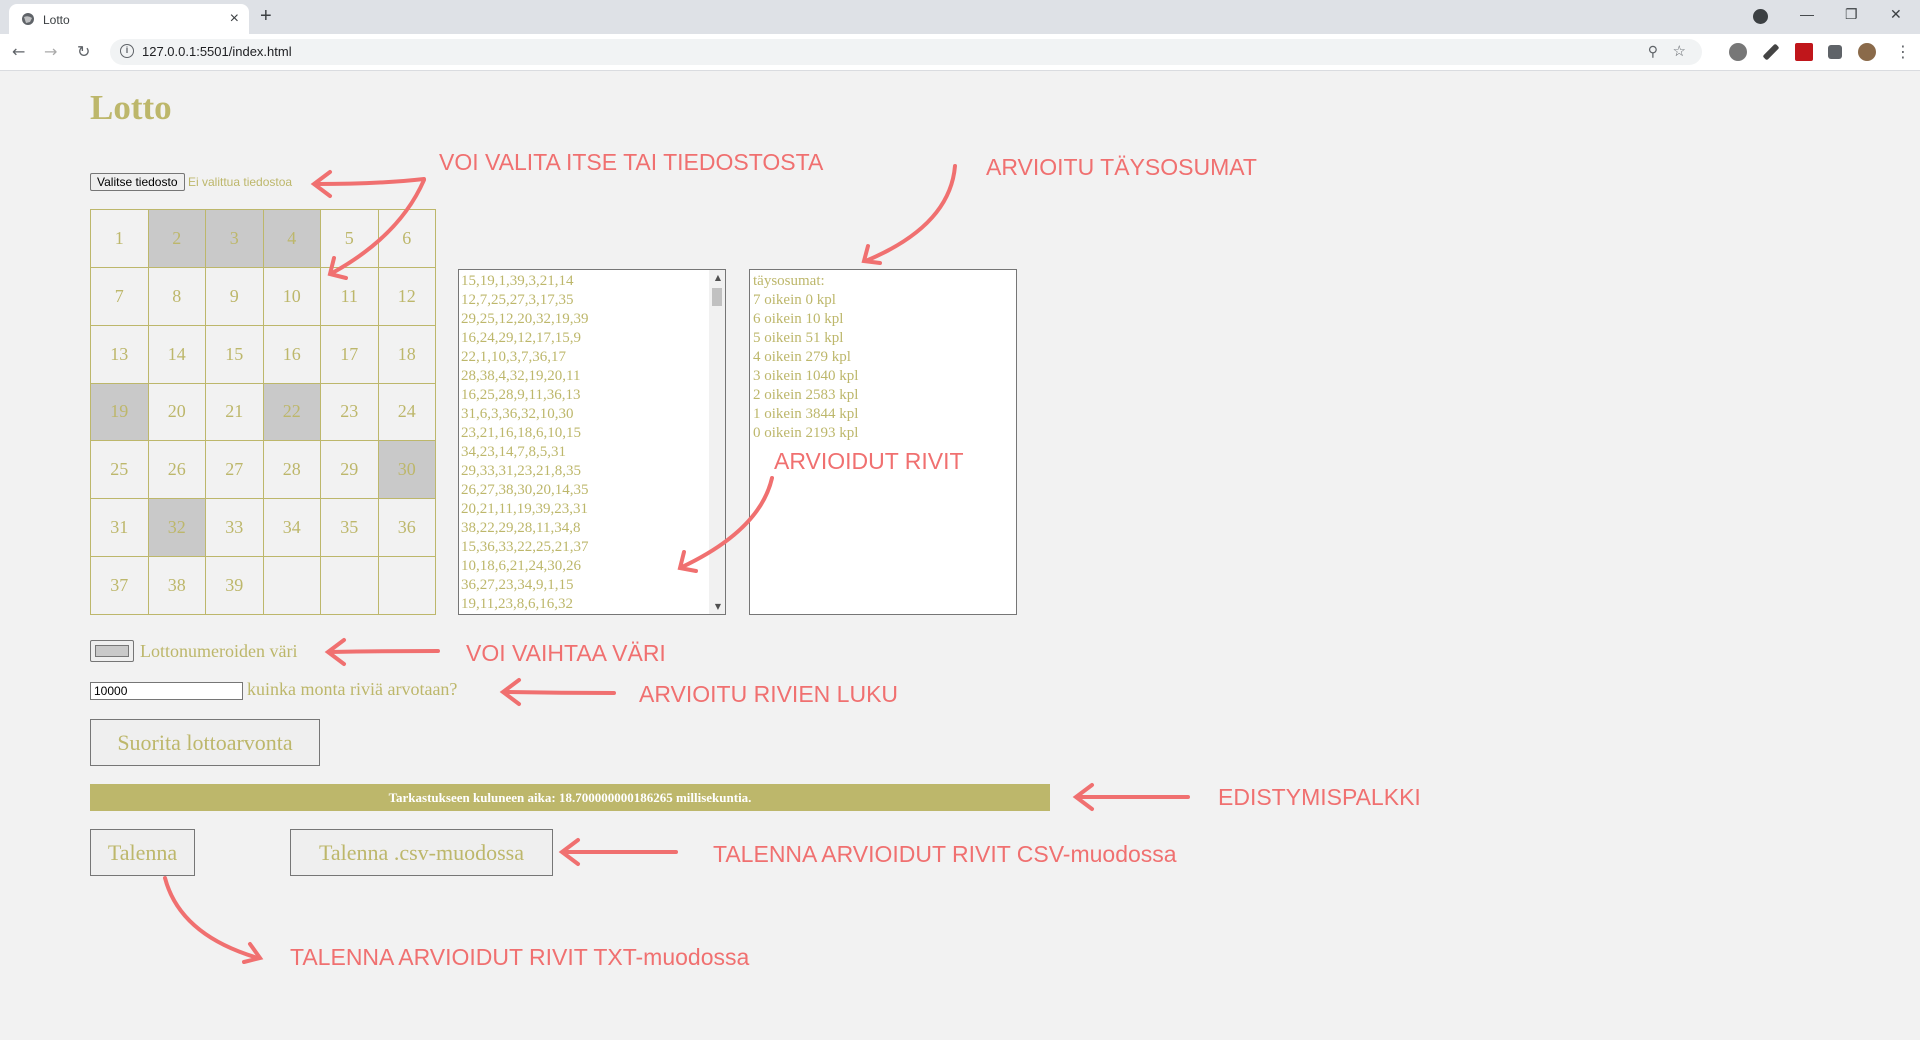 The height and width of the screenshot is (1040, 1920). Describe the element at coordinates (177, 296) in the screenshot. I see `number-cell: 8` at that location.